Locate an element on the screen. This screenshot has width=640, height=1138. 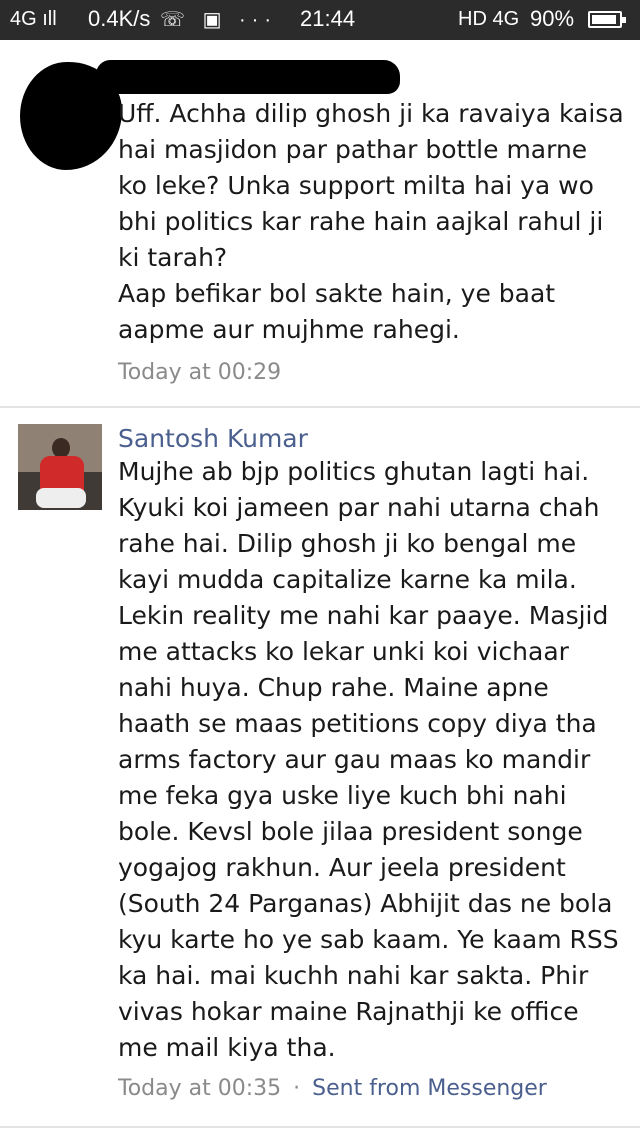
redacted-author-name is located at coordinates (248, 77).